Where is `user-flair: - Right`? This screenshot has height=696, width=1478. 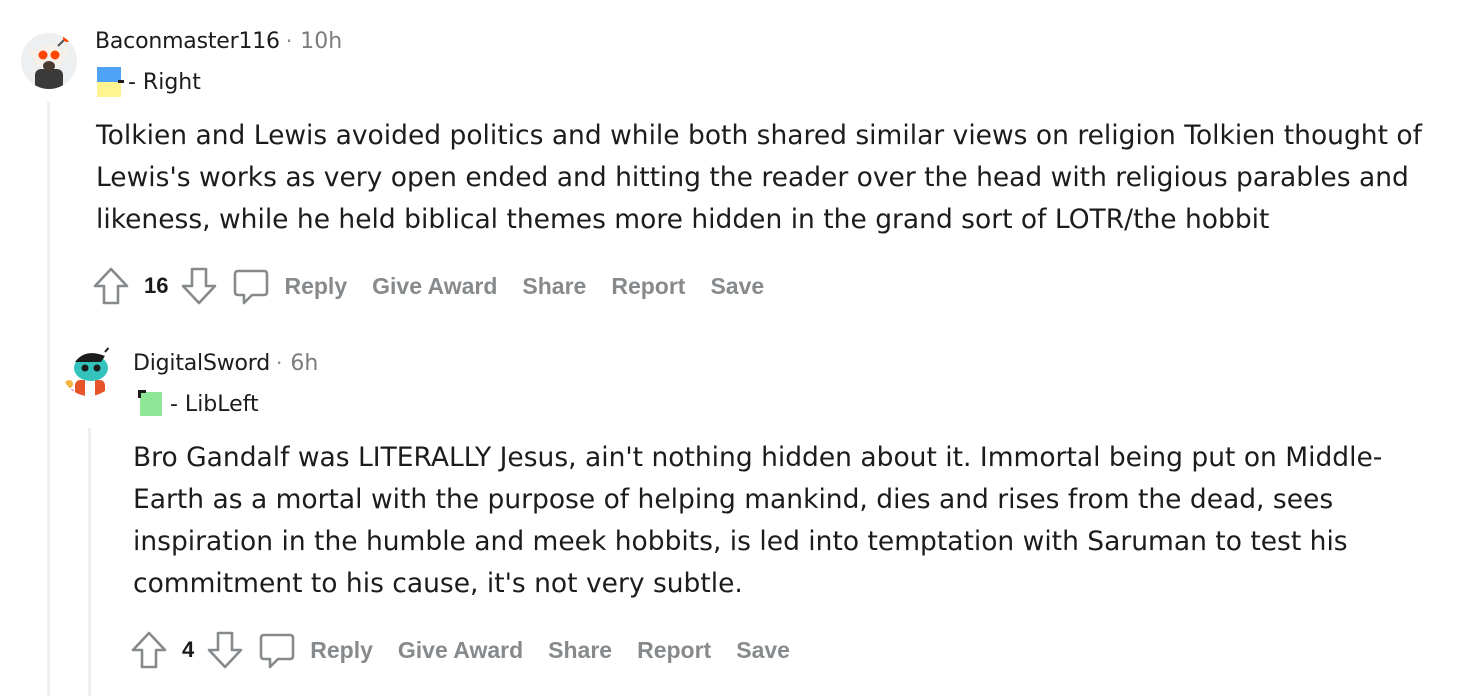 user-flair: - Right is located at coordinates (148, 82).